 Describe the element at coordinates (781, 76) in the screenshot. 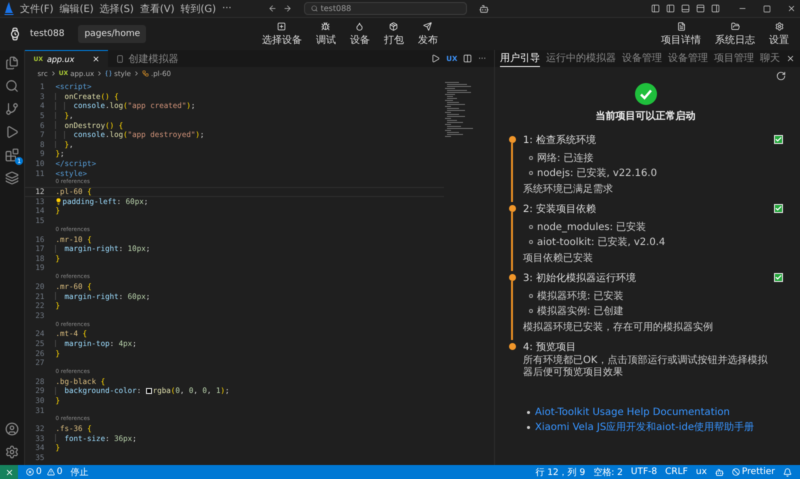

I see `refresh-icon` at that location.